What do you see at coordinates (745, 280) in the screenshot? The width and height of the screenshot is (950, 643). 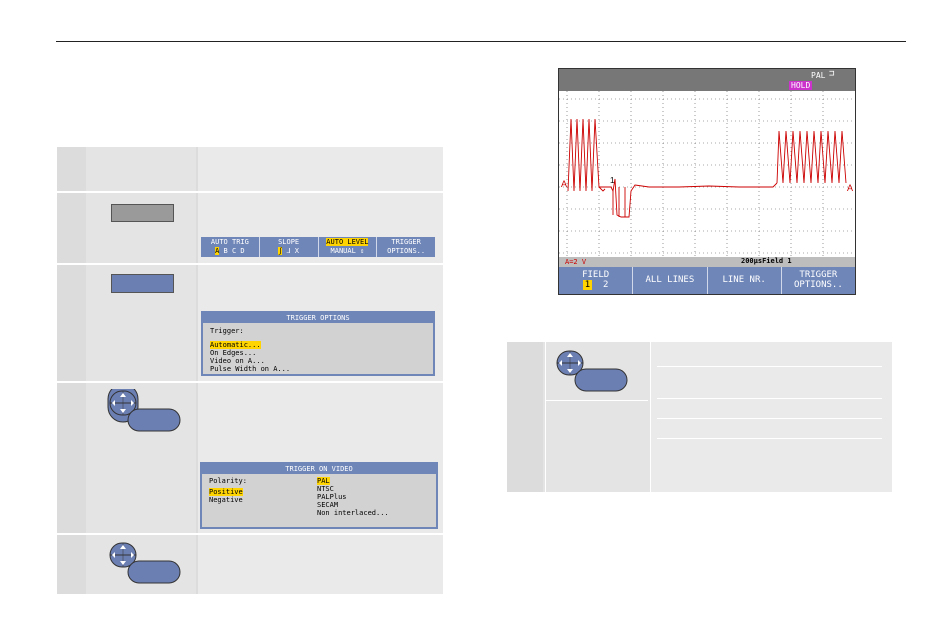 I see `softkey-line-nr: LINE NR.` at bounding box center [745, 280].